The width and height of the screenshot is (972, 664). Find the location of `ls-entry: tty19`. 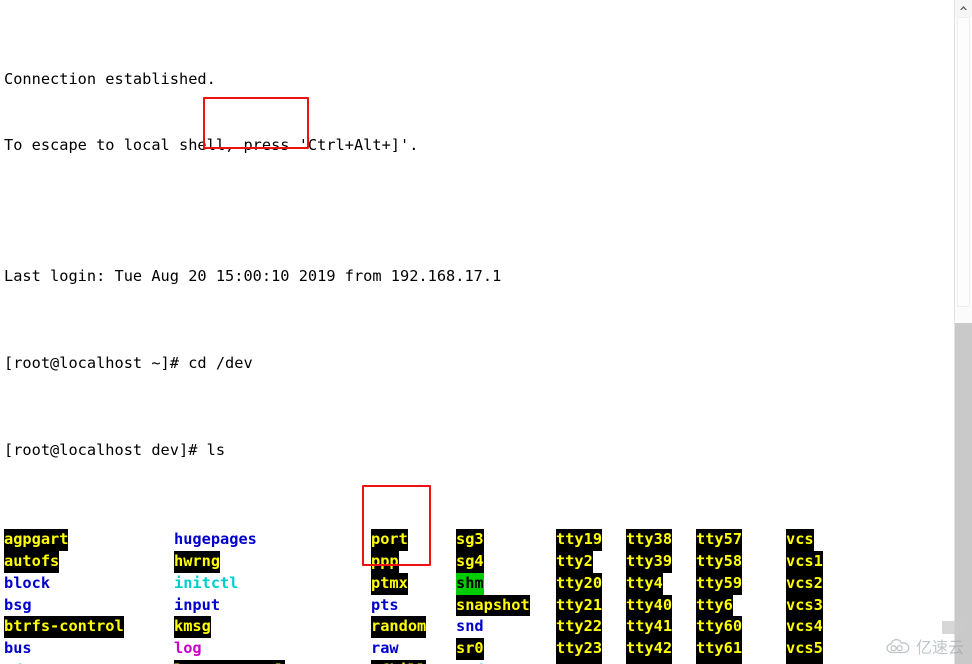

ls-entry: tty19 is located at coordinates (579, 540).